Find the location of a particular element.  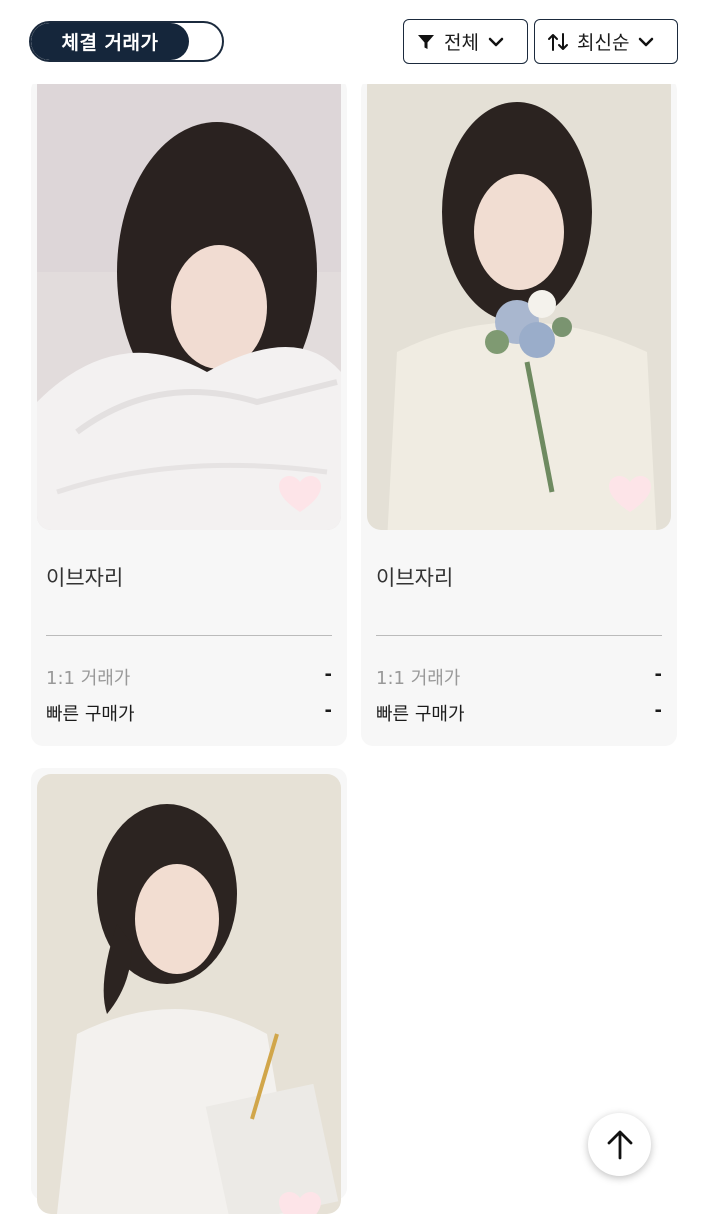

sort-arrows-icon is located at coordinates (558, 41).